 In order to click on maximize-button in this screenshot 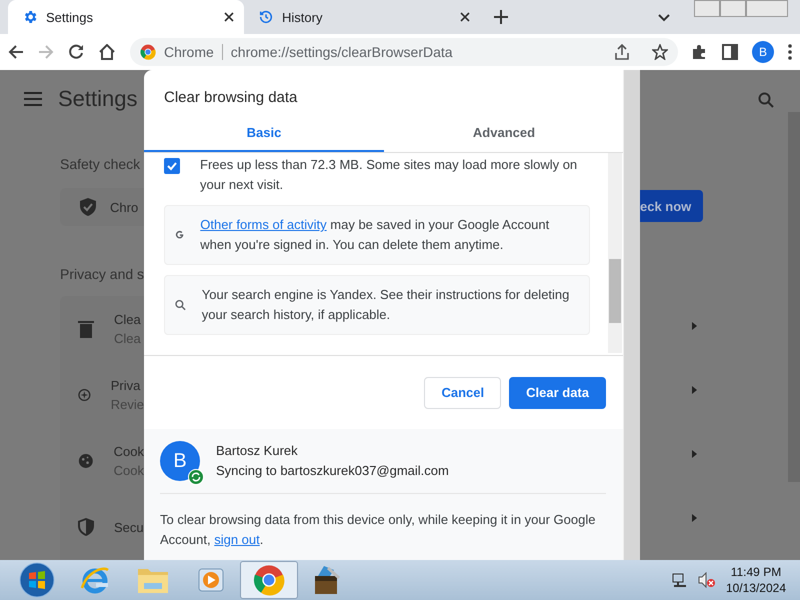, I will do `click(733, 8)`.